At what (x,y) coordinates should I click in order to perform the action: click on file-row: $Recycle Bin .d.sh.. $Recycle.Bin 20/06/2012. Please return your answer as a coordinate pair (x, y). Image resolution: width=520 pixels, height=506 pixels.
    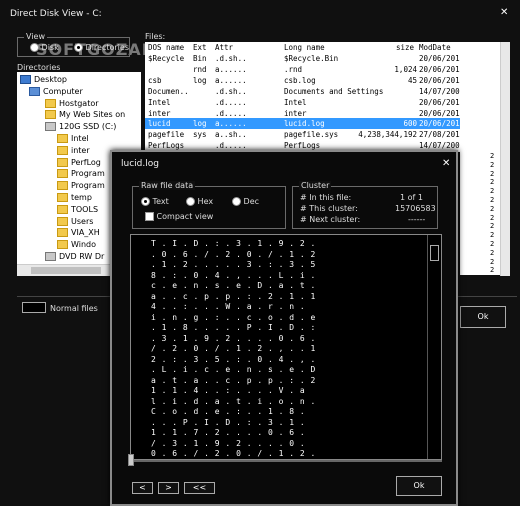
    Looking at the image, I should click on (302, 58).